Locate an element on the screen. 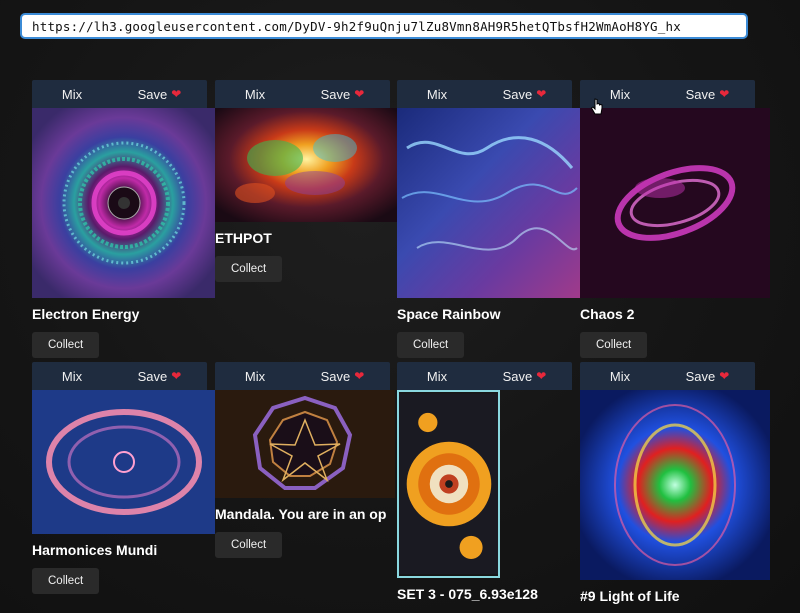 The height and width of the screenshot is (613, 800). nft-card: Mix Save ❤ ETHPOT Collect is located at coordinates (306, 181).